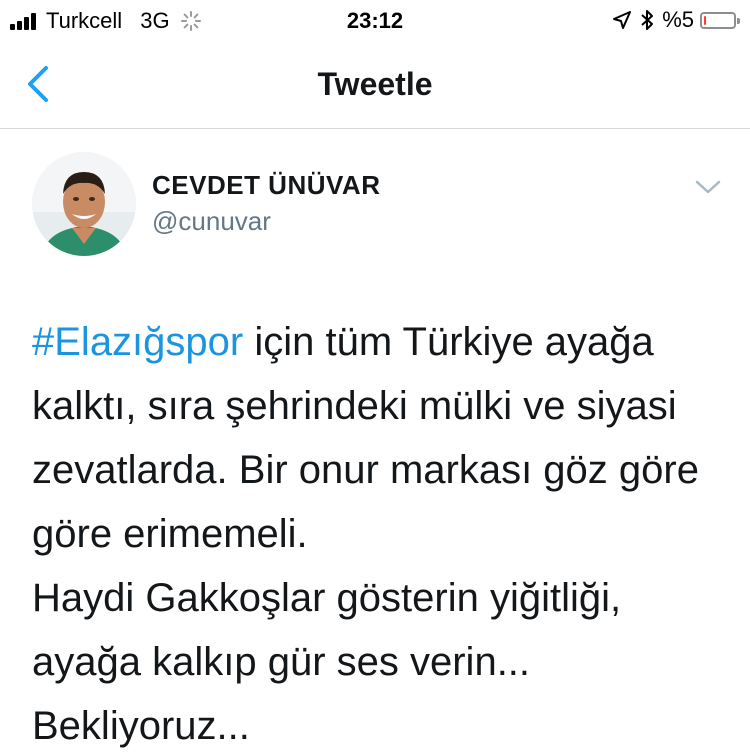 This screenshot has height=752, width=750. I want to click on author-name: CEVDET ÜNÜVAR, so click(266, 185).